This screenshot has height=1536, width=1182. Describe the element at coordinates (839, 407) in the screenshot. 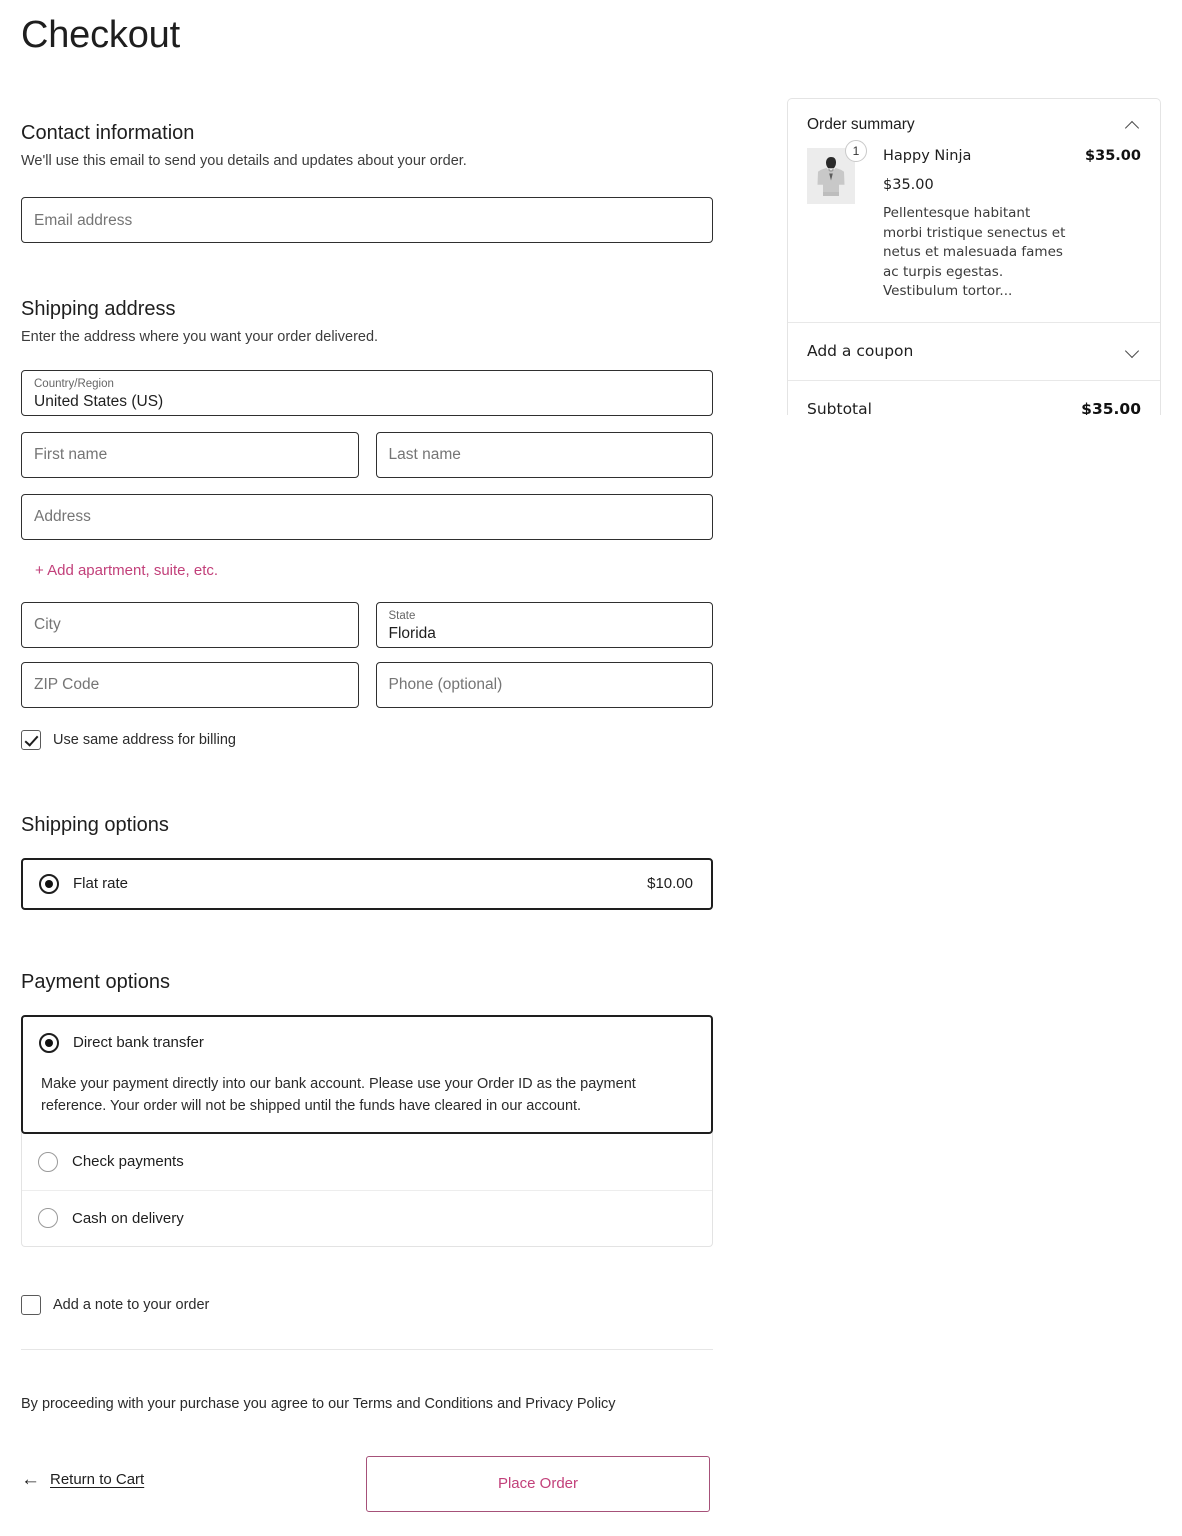

I see `subtotal-label: Subtotal` at that location.